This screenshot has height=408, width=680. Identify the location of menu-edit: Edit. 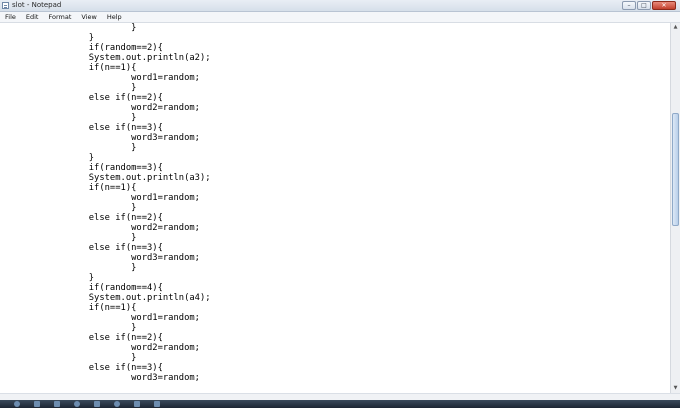
(32, 17).